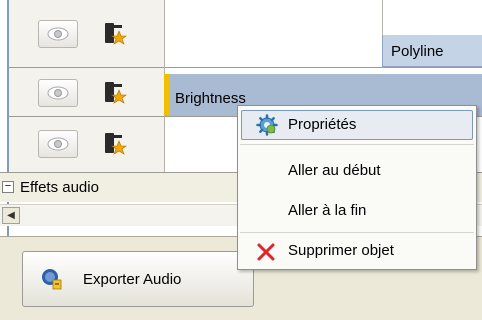 Image resolution: width=482 pixels, height=320 pixels. What do you see at coordinates (245, 67) in the screenshot?
I see `row-divider` at bounding box center [245, 67].